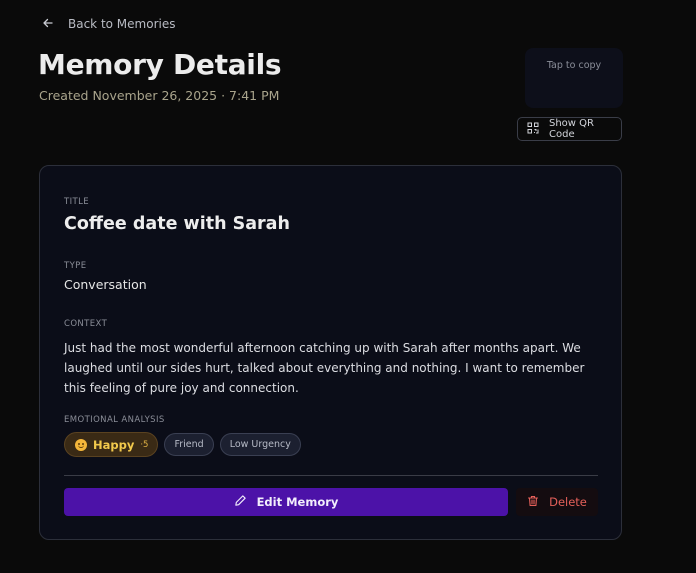 The width and height of the screenshot is (696, 573). I want to click on show-qr-code-button: Show QR Code, so click(569, 129).